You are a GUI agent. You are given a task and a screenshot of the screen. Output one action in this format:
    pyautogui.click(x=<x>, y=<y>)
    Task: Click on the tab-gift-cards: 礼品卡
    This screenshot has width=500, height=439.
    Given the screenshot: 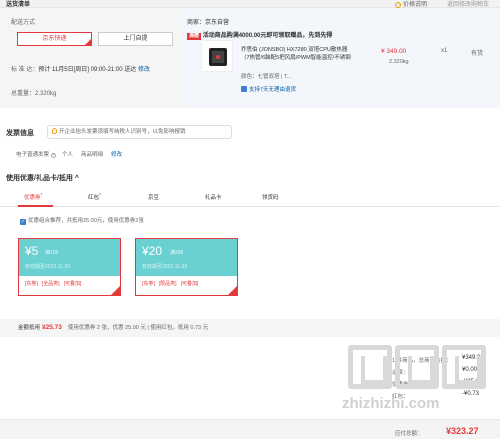 What is the action you would take?
    pyautogui.click(x=213, y=197)
    